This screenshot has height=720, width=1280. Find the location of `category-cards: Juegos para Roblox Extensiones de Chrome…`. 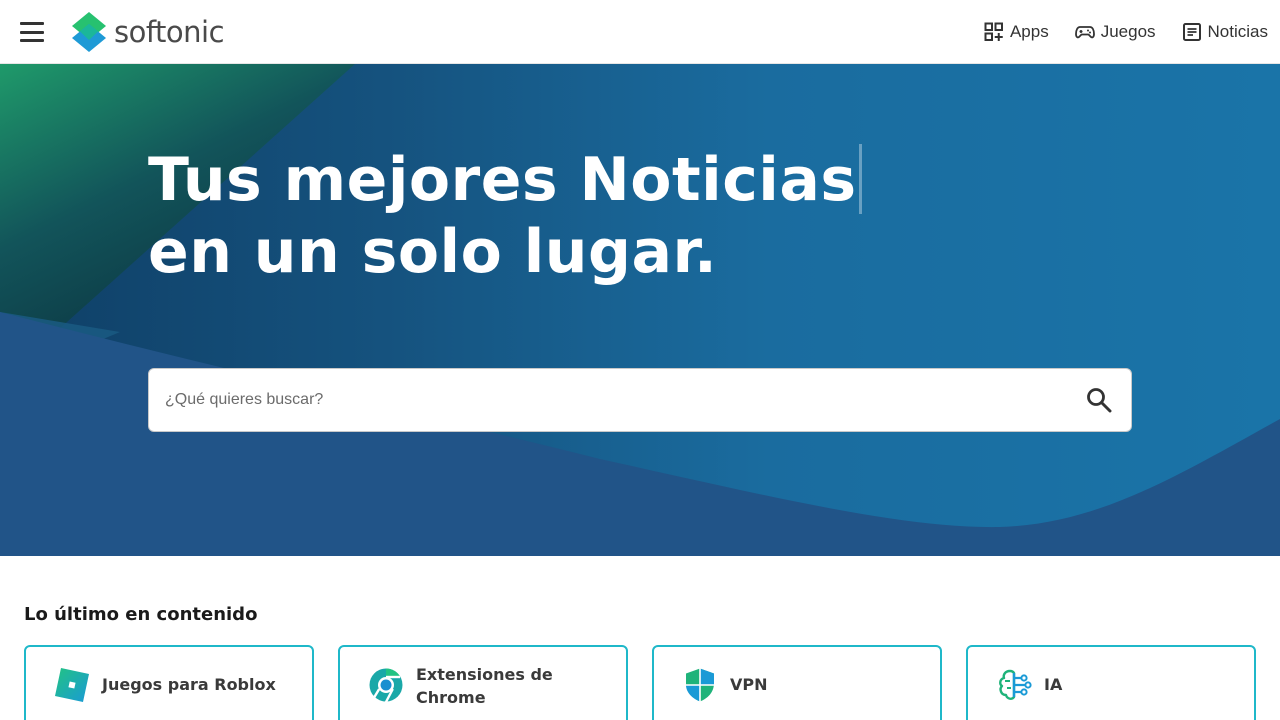

category-cards: Juegos para Roblox Extensiones de Chrome… is located at coordinates (640, 682).